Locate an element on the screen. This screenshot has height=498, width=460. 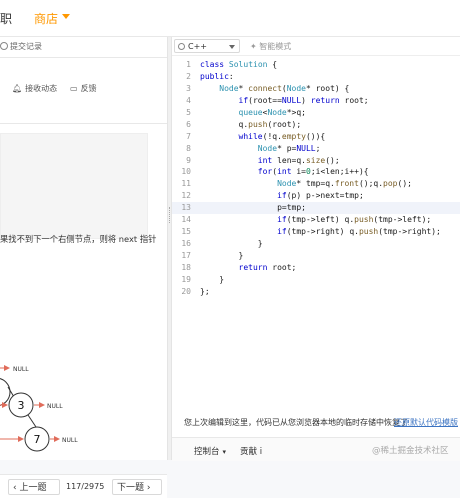
receive-updates-button: 🔔︎ 接收动态 is located at coordinates (34, 88).